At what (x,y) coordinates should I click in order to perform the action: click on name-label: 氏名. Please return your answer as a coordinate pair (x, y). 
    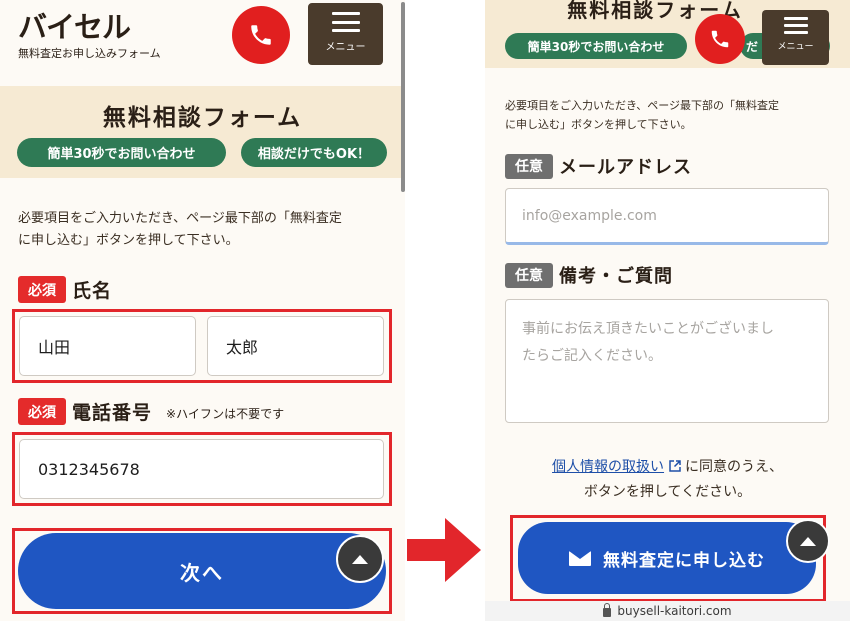
    Looking at the image, I should click on (92, 291).